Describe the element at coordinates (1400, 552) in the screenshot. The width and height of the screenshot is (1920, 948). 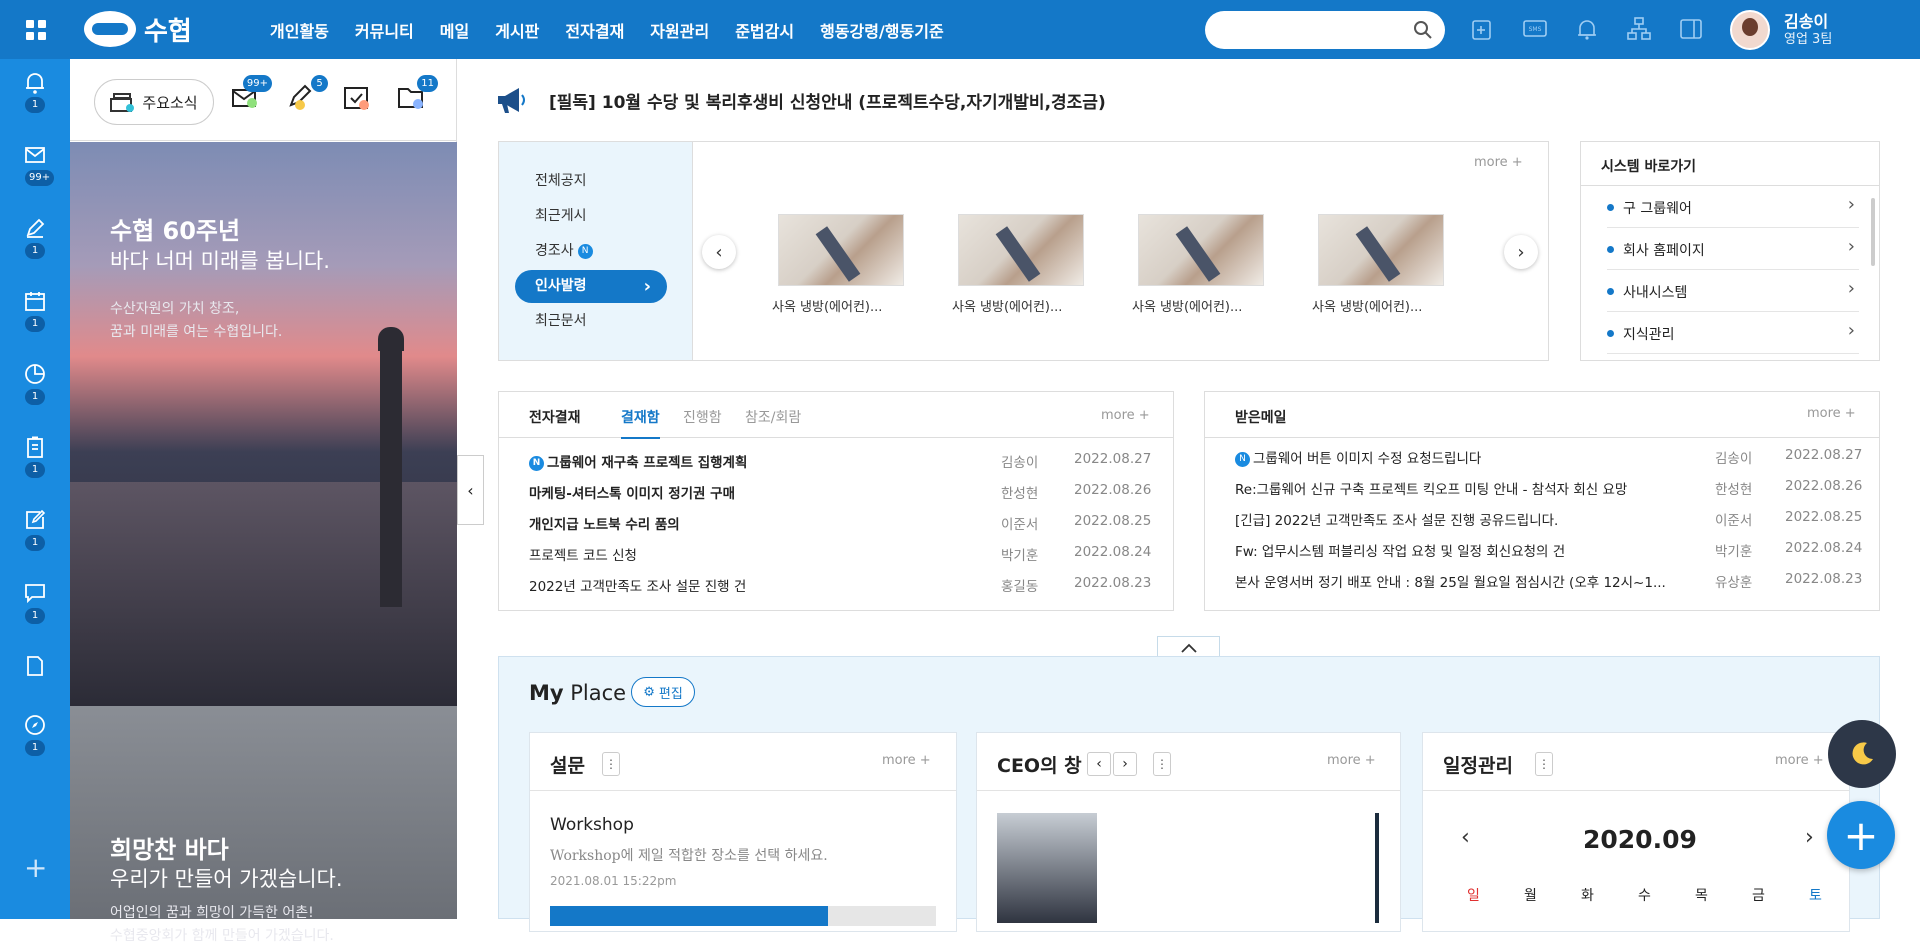
I see `row-title: Fw: 업무시스템 퍼블리싱 작업 요청 및 일정 회신요청의 건` at that location.